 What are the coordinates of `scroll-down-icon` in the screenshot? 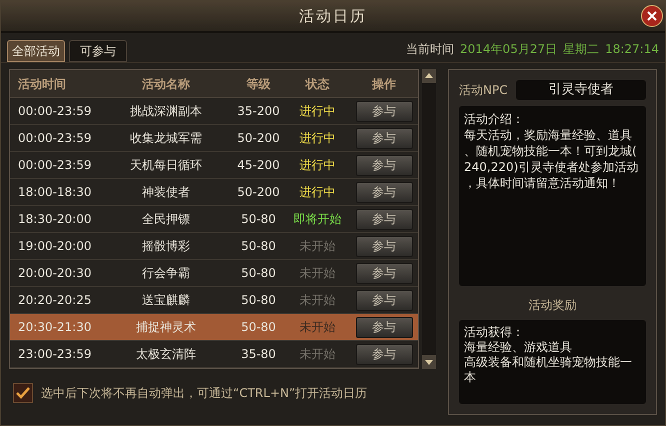 It's located at (429, 362).